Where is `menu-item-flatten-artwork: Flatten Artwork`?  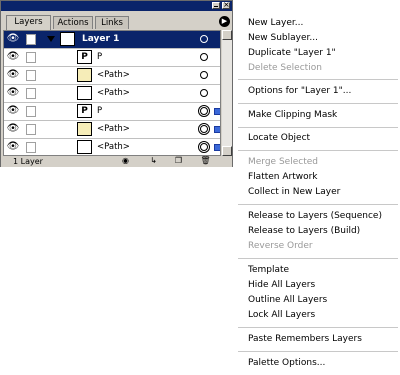 menu-item-flatten-artwork: Flatten Artwork is located at coordinates (283, 177).